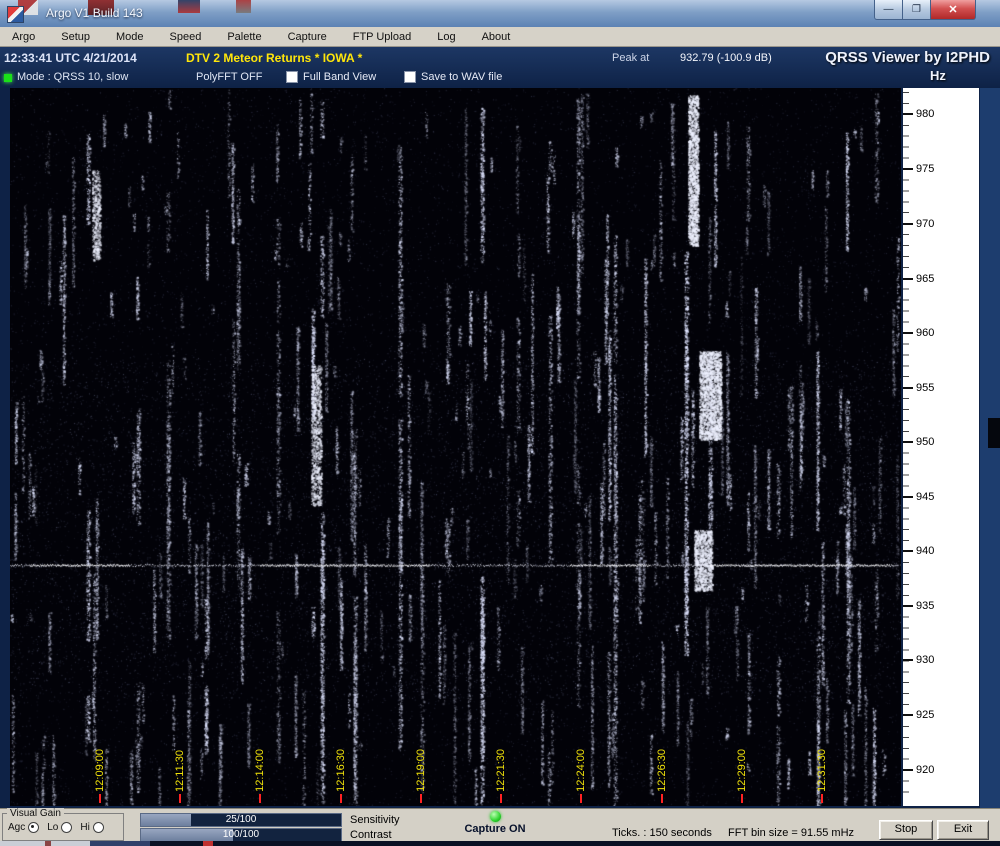 The image size is (1000, 846). Describe the element at coordinates (906, 830) in the screenshot. I see `stop-button: Stop` at that location.